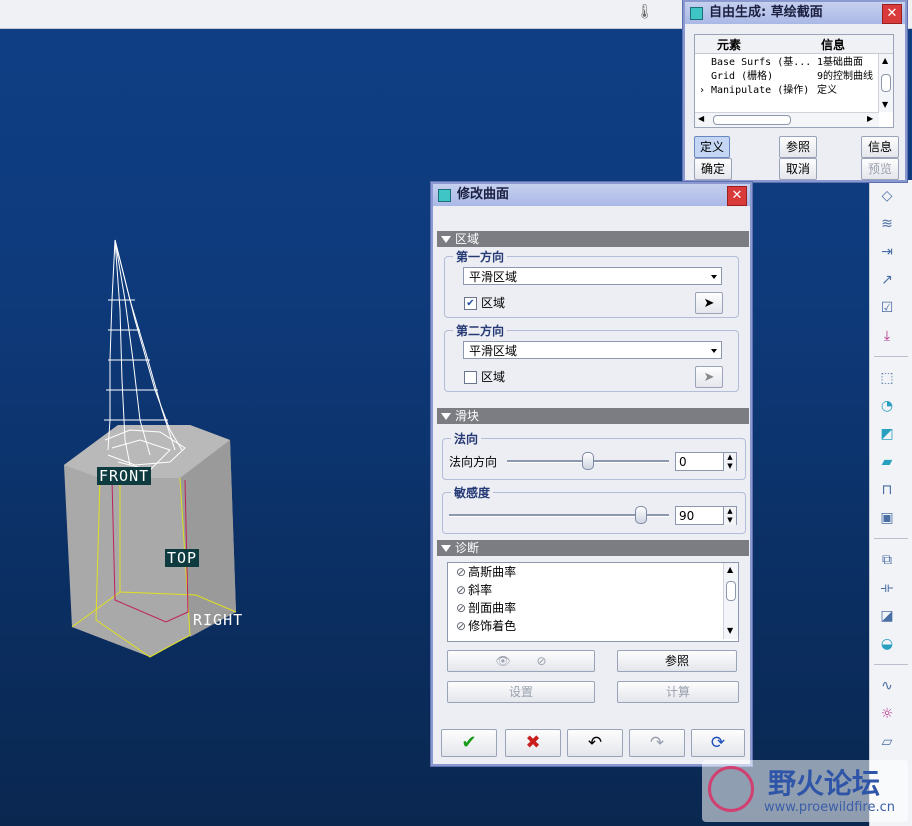 The width and height of the screenshot is (912, 826). Describe the element at coordinates (593, 602) in the screenshot. I see `diagnostics-list: ⊘ 高斯曲率 ⊘ 斜率 ⊘ 剖面曲率 ⊘ 修饰着色 ▲ ▼` at that location.